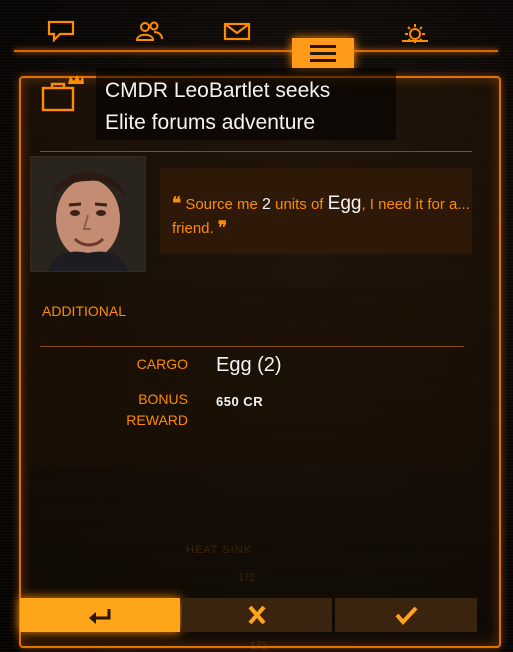  I want to click on decline-button, so click(257, 615).